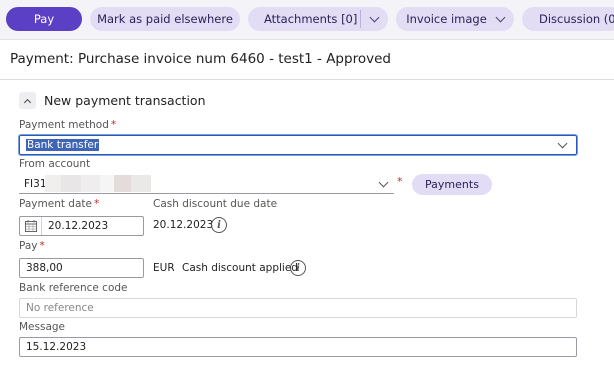 This screenshot has height=366, width=614. I want to click on payment-date-value: 20.12.2023, so click(78, 226).